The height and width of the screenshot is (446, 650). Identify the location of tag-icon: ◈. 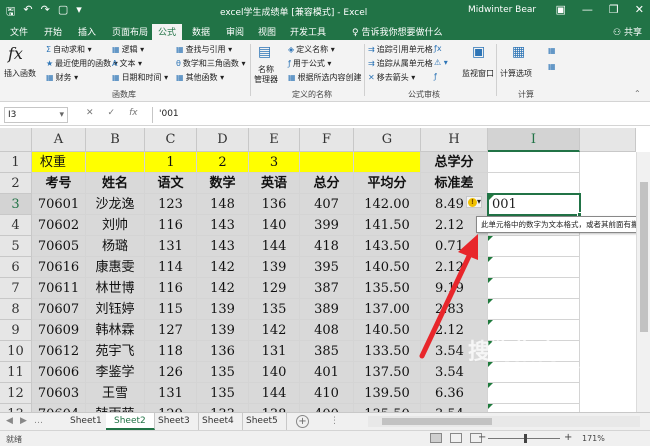
(291, 49).